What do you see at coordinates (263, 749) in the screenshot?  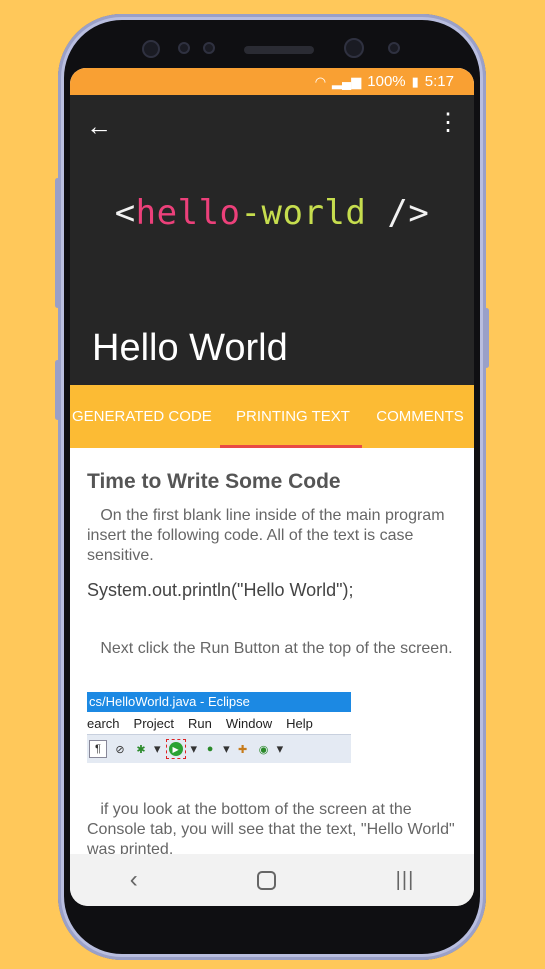 I see `new-class-icon: ◉` at bounding box center [263, 749].